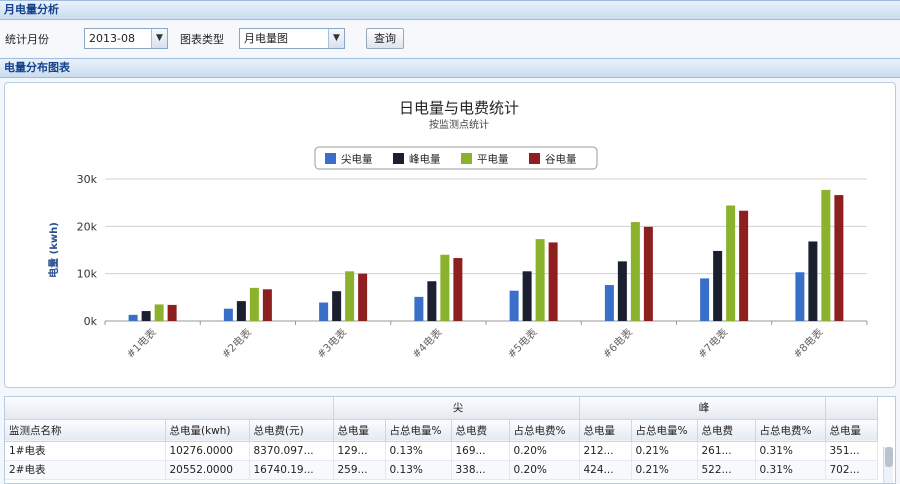  I want to click on query-button: 查询, so click(385, 38).